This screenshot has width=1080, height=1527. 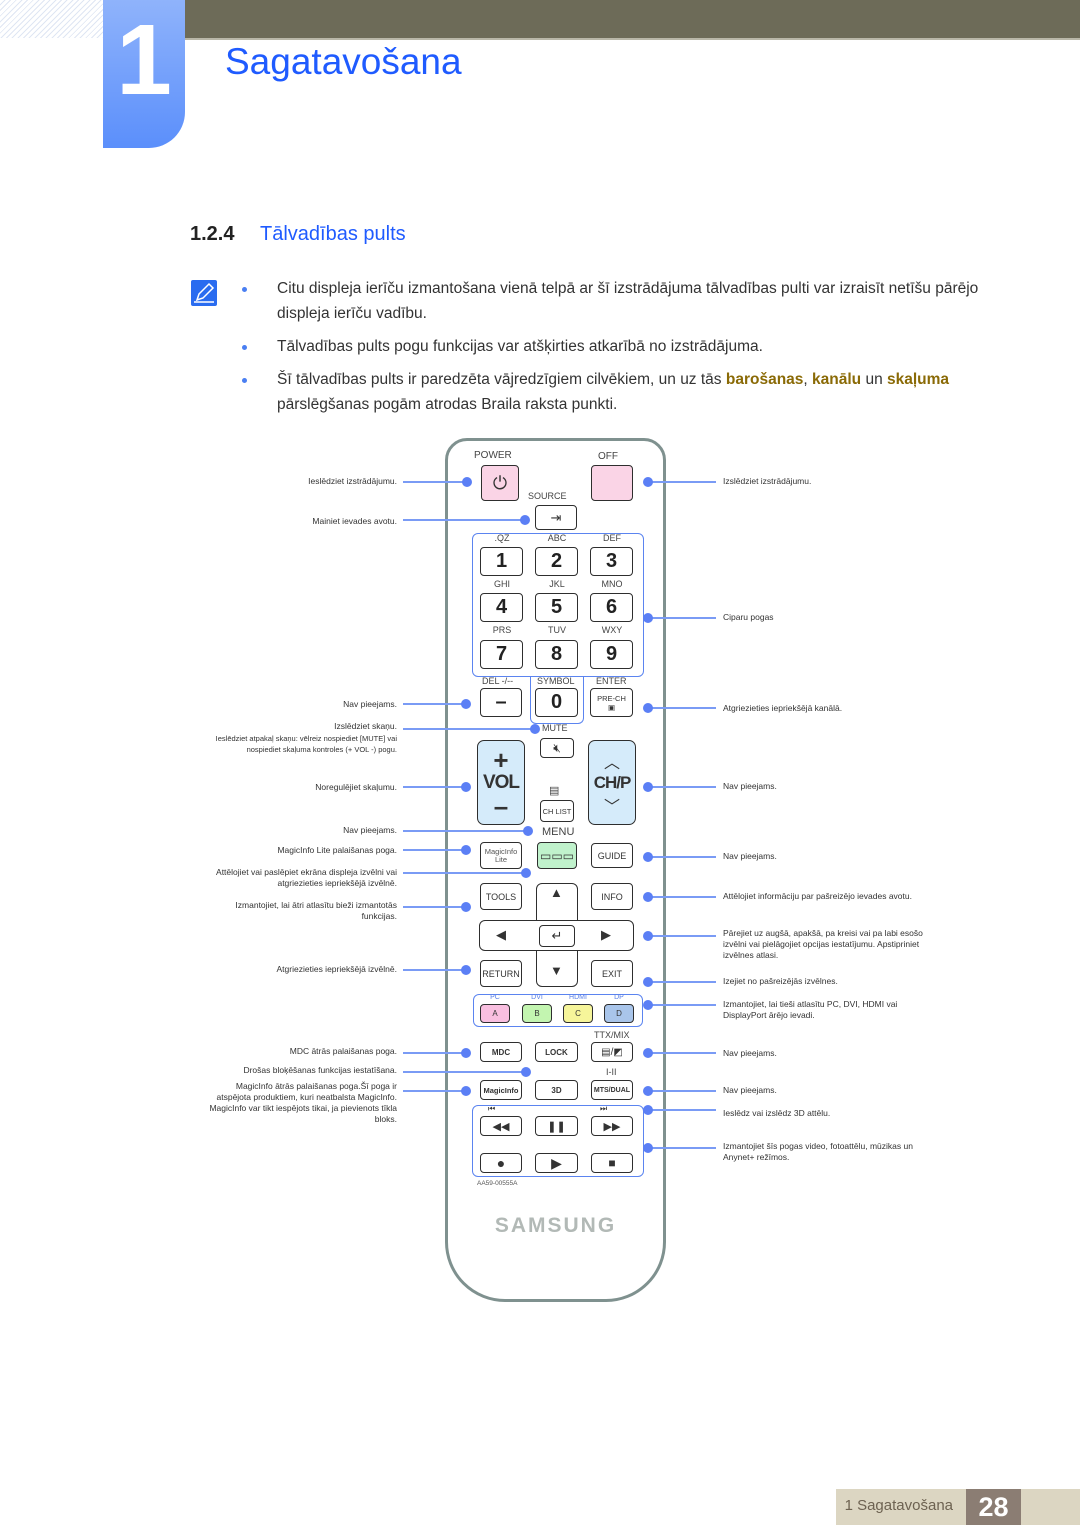 What do you see at coordinates (337, 850) in the screenshot?
I see `callout-left-label: MagicInfo Lite palaišanas poga.` at bounding box center [337, 850].